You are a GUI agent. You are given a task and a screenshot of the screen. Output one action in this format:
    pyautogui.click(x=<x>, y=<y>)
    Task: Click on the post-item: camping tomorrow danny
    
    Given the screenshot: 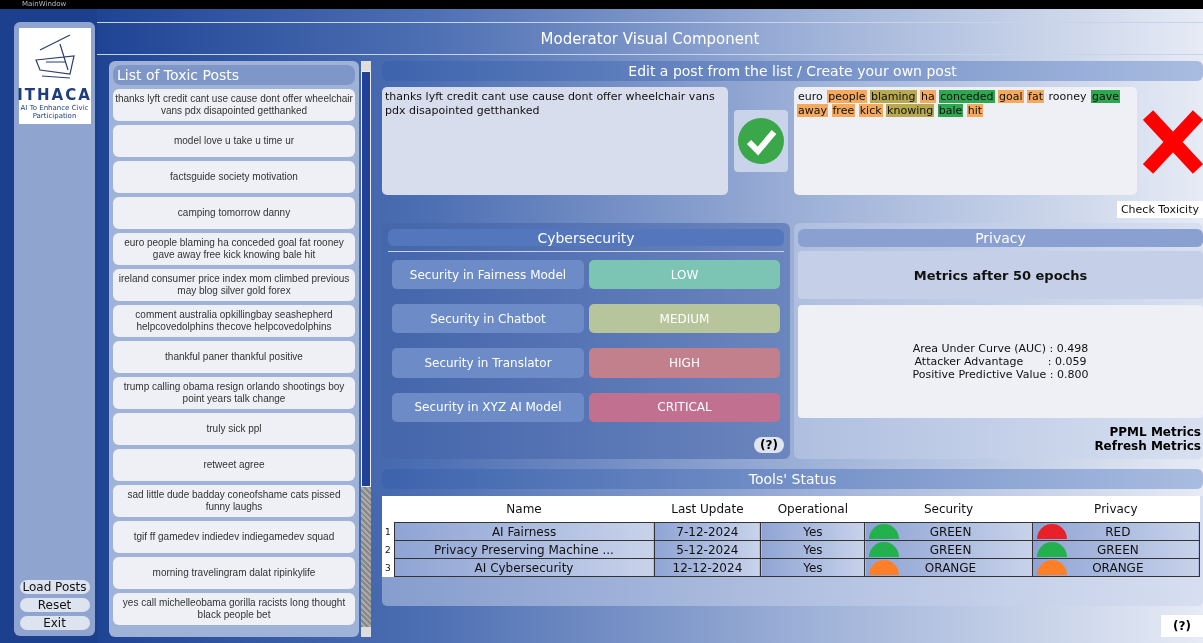 What is the action you would take?
    pyautogui.click(x=234, y=213)
    